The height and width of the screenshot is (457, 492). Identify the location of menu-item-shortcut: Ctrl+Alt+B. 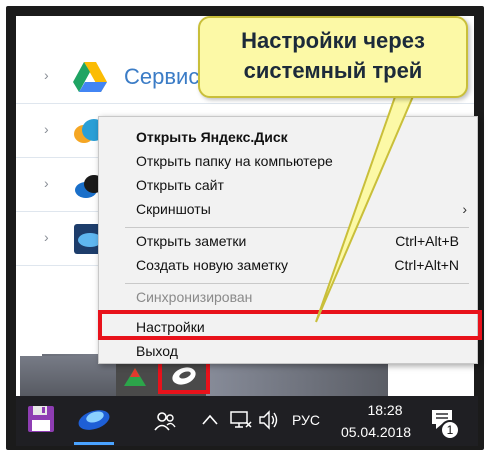
(427, 241).